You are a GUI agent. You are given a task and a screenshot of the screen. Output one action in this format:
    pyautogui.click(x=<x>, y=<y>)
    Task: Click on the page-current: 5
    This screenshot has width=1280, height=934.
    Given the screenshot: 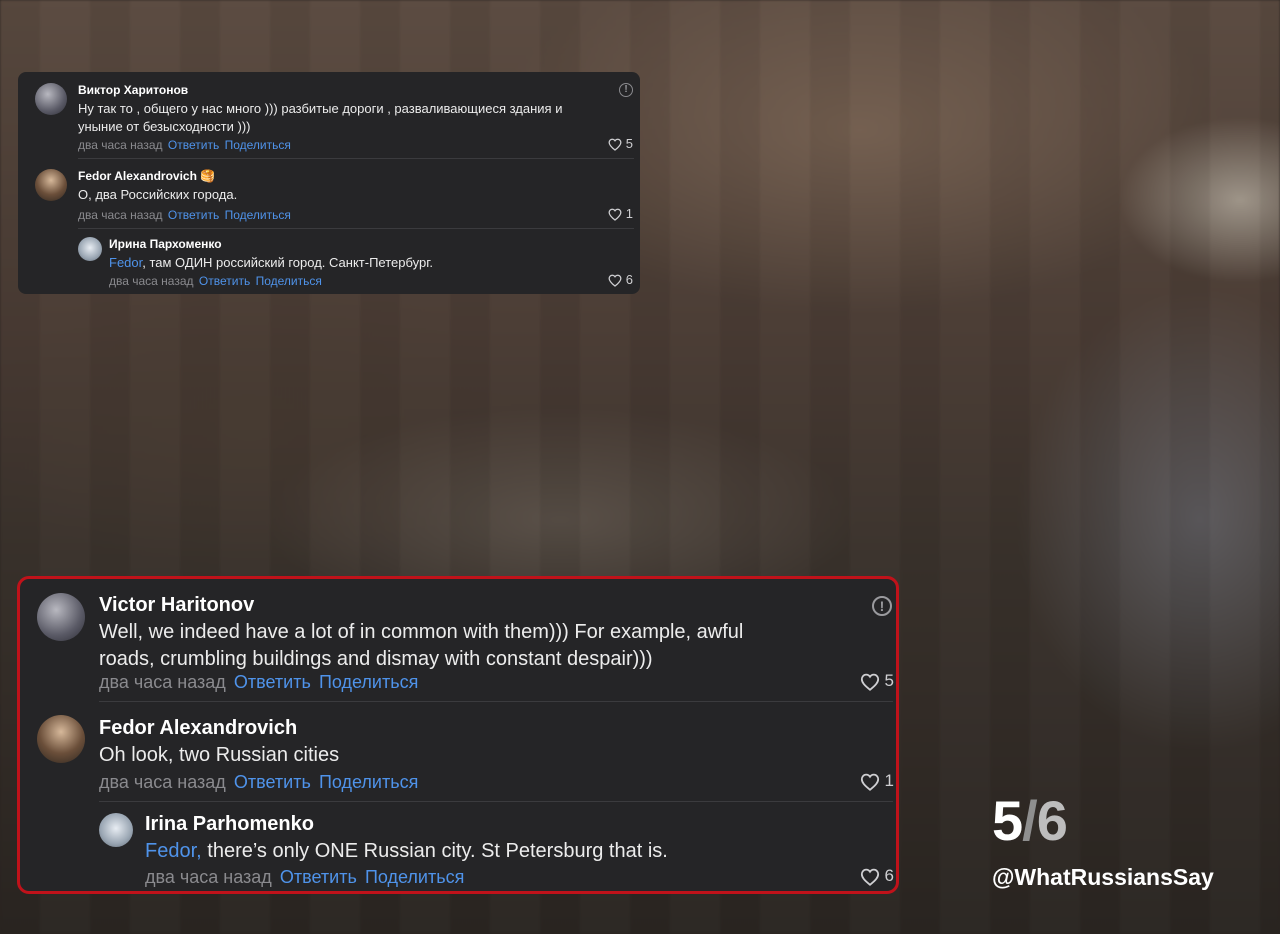 What is the action you would take?
    pyautogui.click(x=1007, y=820)
    